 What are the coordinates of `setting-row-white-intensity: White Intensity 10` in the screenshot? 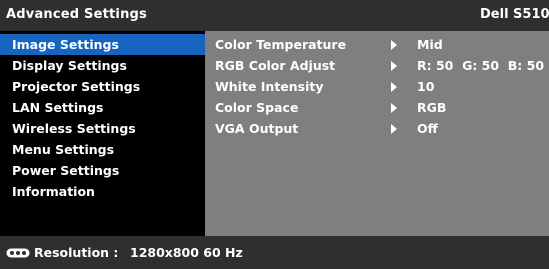 It's located at (377, 86).